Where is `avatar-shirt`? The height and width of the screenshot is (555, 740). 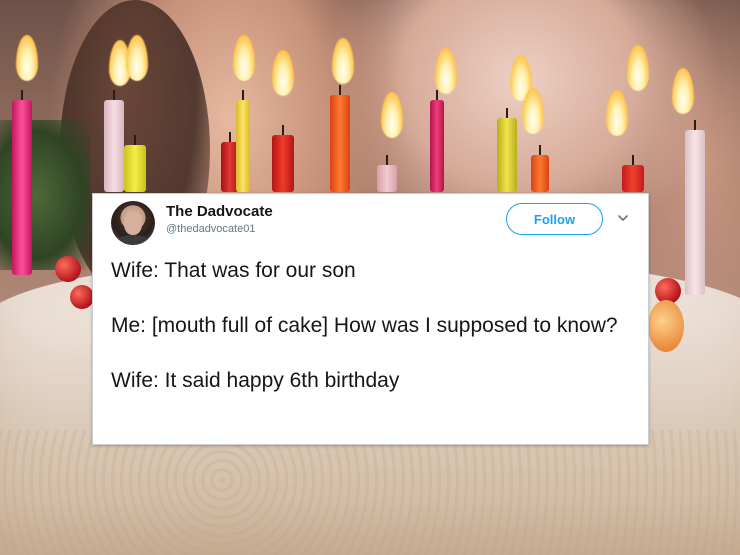
avatar-shirt is located at coordinates (133, 240).